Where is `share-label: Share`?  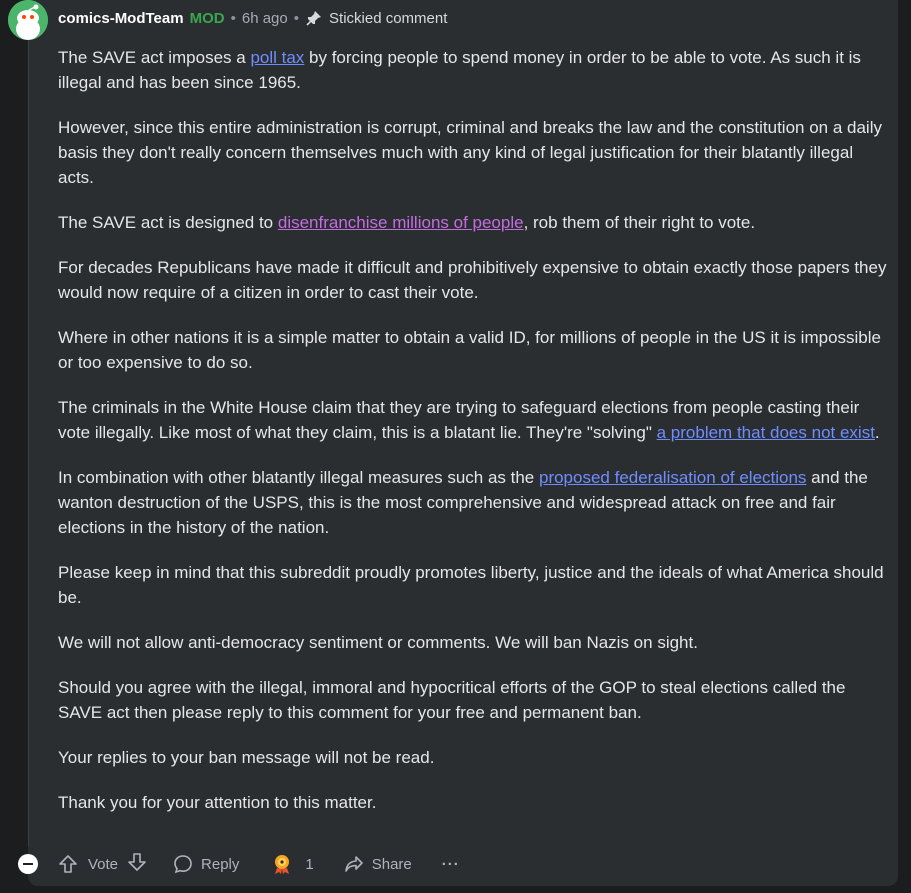 share-label: Share is located at coordinates (391, 864).